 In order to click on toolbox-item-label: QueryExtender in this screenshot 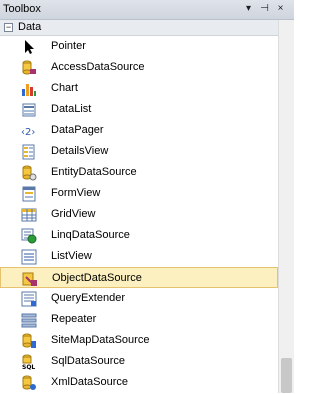, I will do `click(88, 298)`.